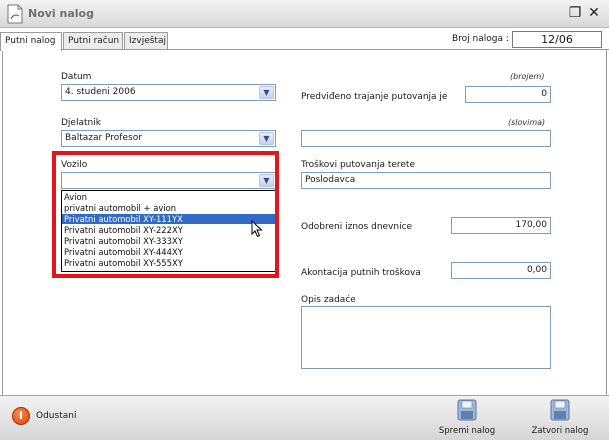 The width and height of the screenshot is (609, 440). What do you see at coordinates (100, 92) in the screenshot?
I see `datum-value: 4. studeni 2006` at bounding box center [100, 92].